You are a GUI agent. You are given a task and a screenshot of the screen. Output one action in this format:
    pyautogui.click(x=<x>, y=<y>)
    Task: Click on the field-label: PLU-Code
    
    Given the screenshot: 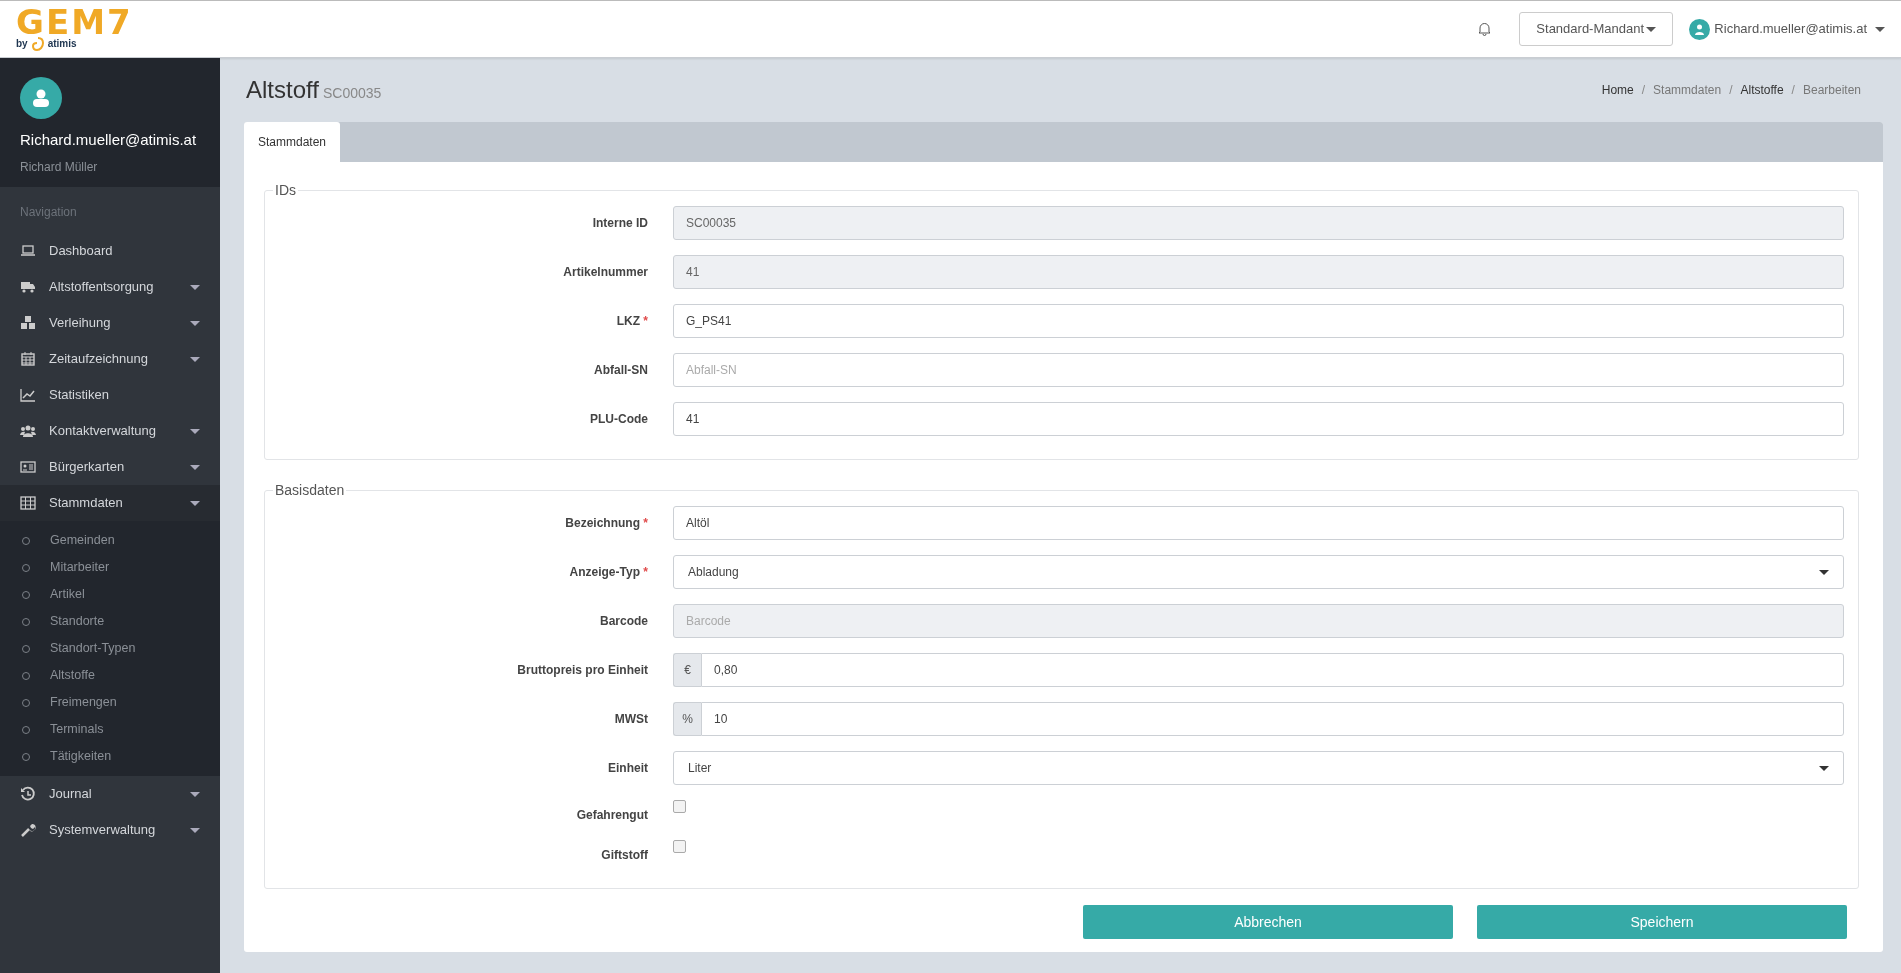 What is the action you would take?
    pyautogui.click(x=618, y=419)
    